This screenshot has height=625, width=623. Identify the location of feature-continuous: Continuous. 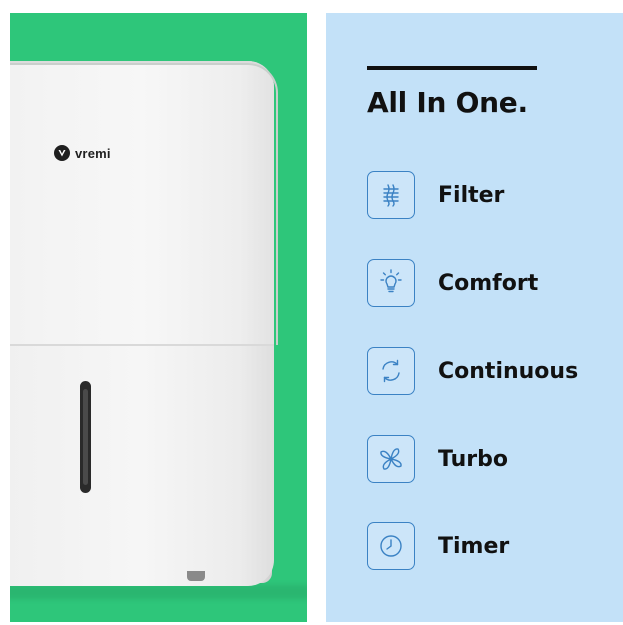
(472, 371).